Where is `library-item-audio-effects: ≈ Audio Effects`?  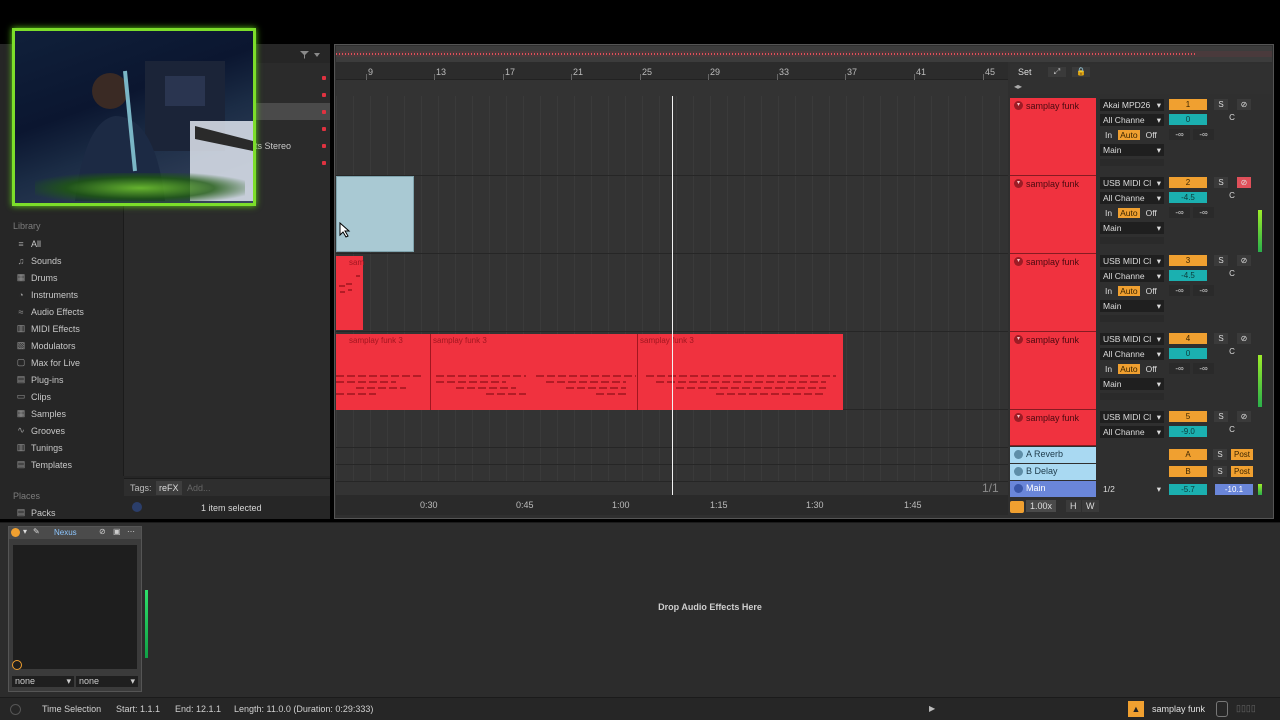
library-item-audio-effects: ≈ Audio Effects is located at coordinates (68, 311).